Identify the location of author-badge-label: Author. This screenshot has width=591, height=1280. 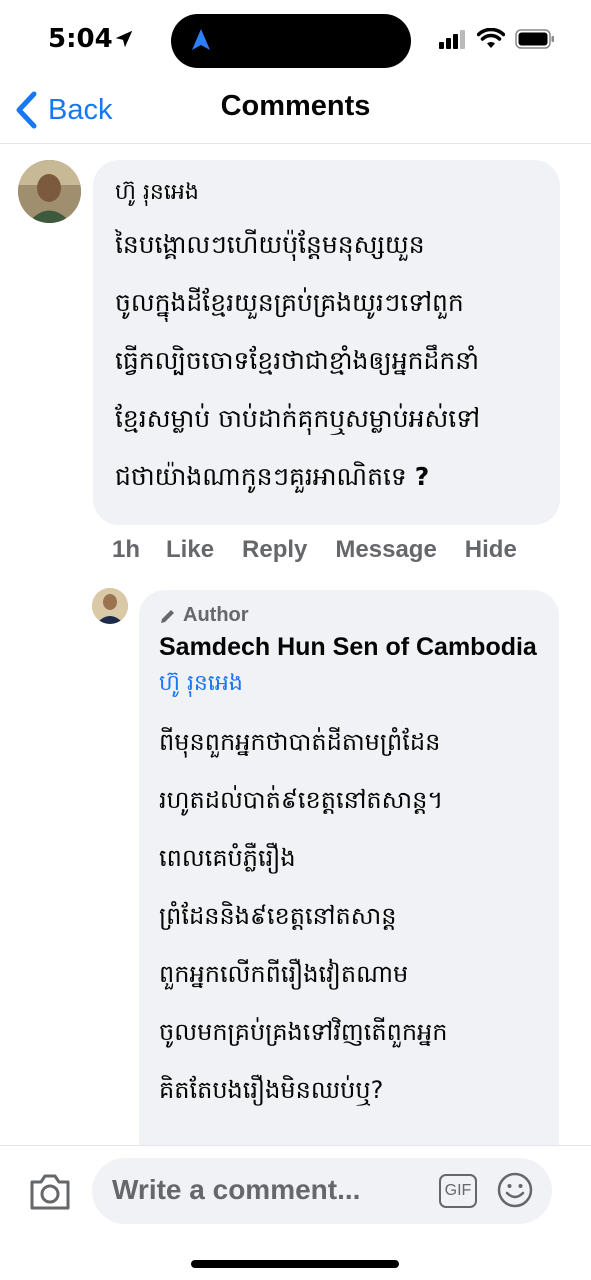
(216, 615).